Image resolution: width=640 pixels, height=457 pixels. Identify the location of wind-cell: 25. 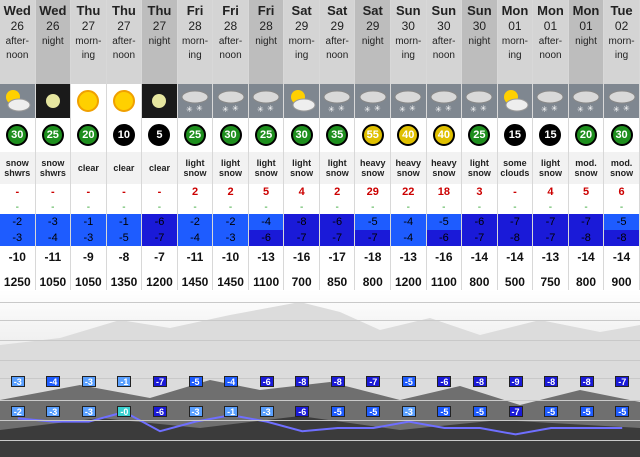
(267, 135).